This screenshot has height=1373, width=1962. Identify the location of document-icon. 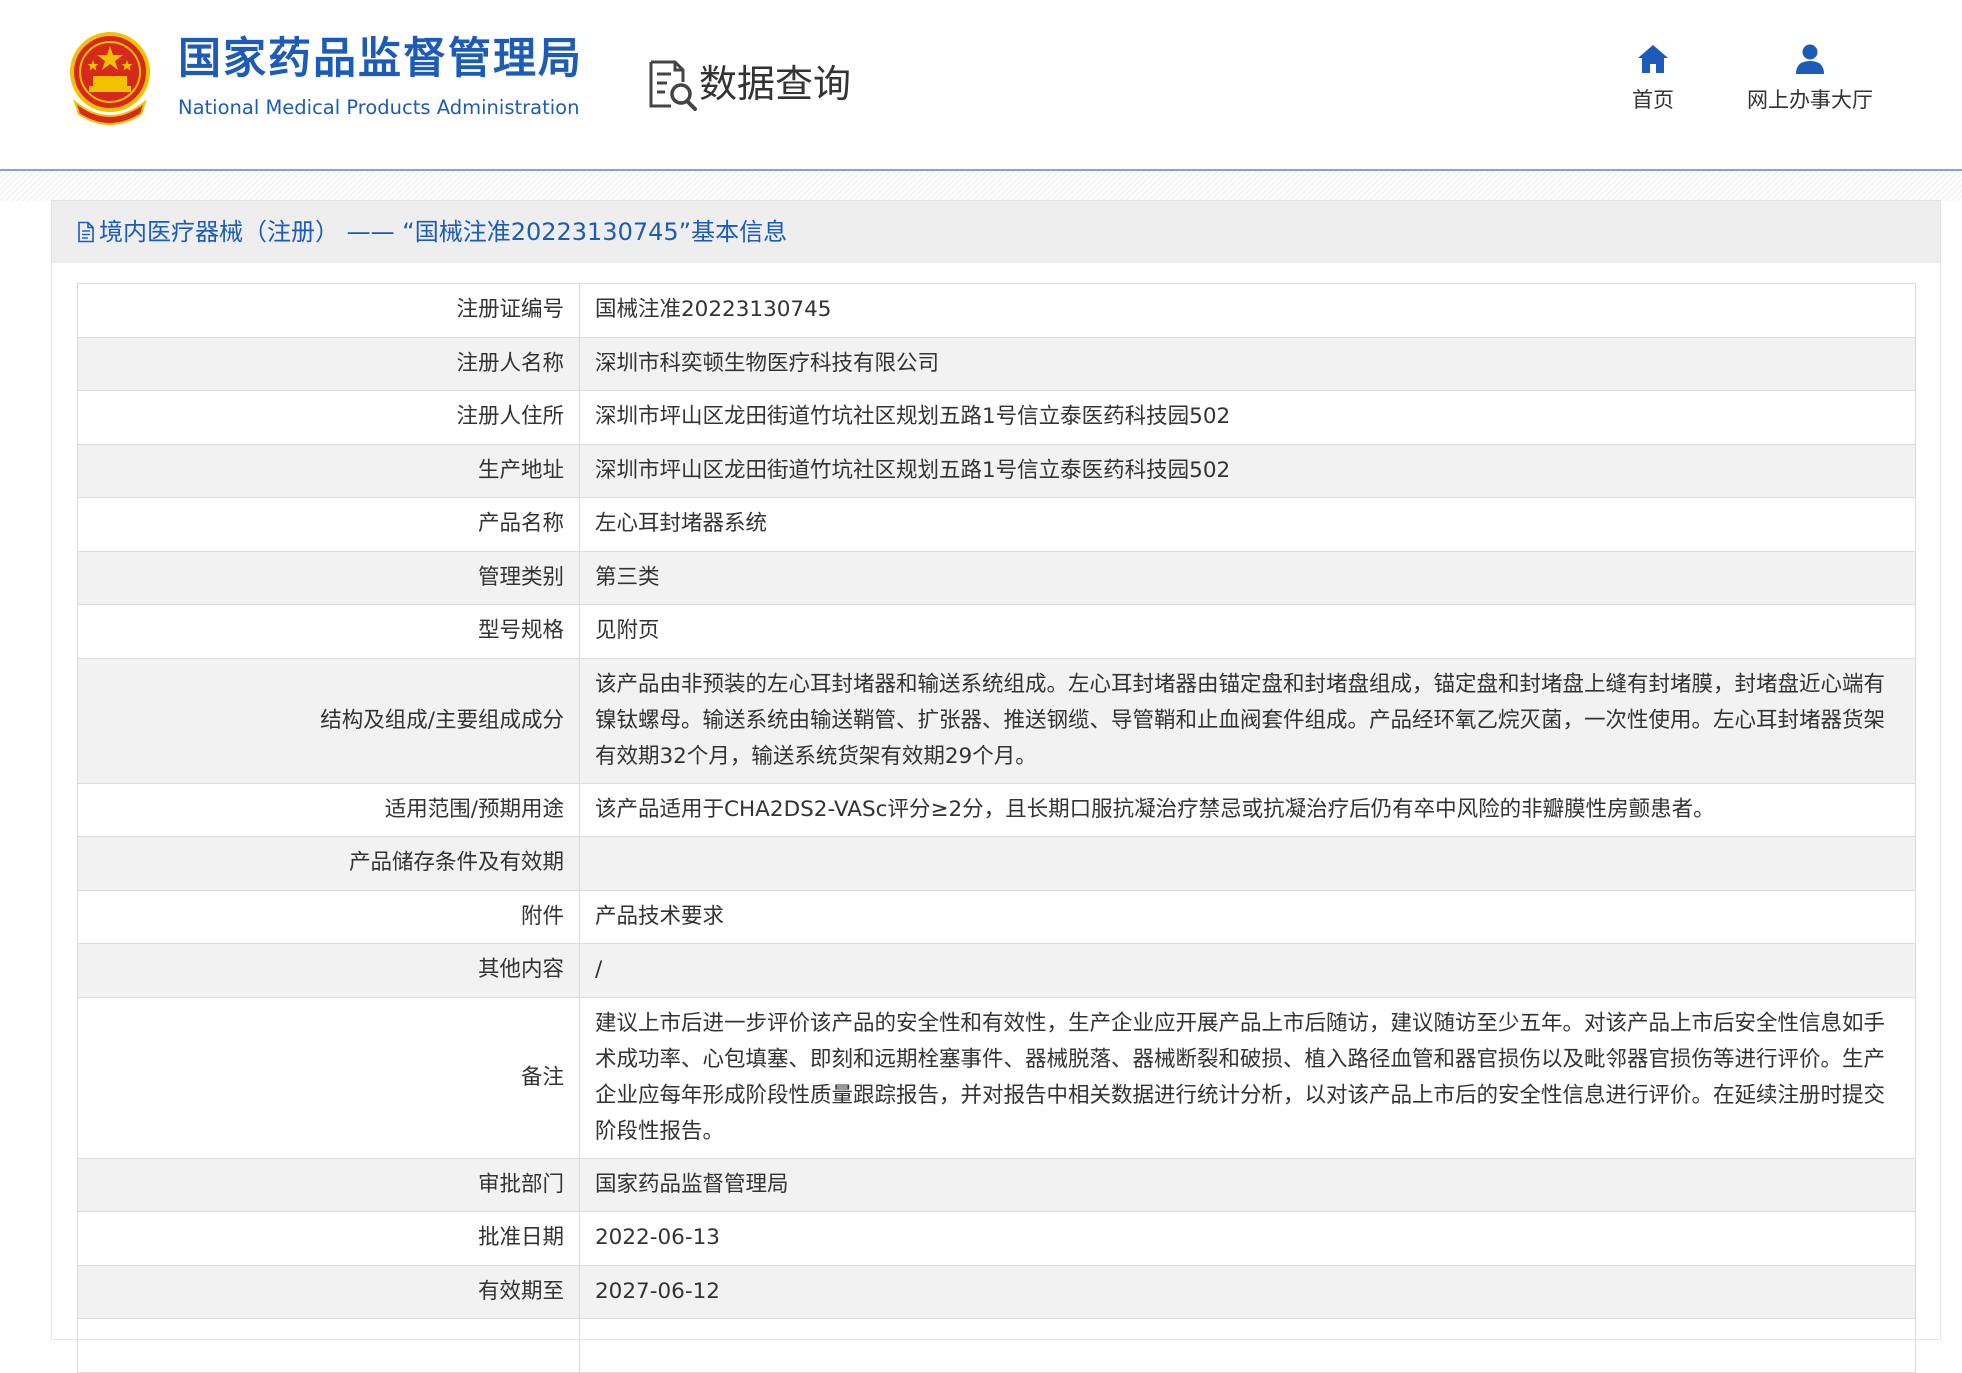
(86, 232).